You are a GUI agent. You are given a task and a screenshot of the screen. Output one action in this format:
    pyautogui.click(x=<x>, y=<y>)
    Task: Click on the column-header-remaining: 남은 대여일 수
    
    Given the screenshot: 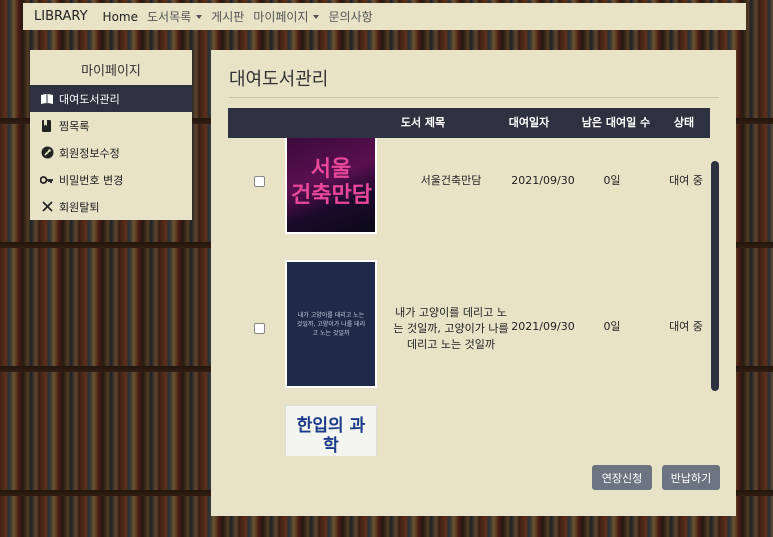 What is the action you would take?
    pyautogui.click(x=616, y=122)
    